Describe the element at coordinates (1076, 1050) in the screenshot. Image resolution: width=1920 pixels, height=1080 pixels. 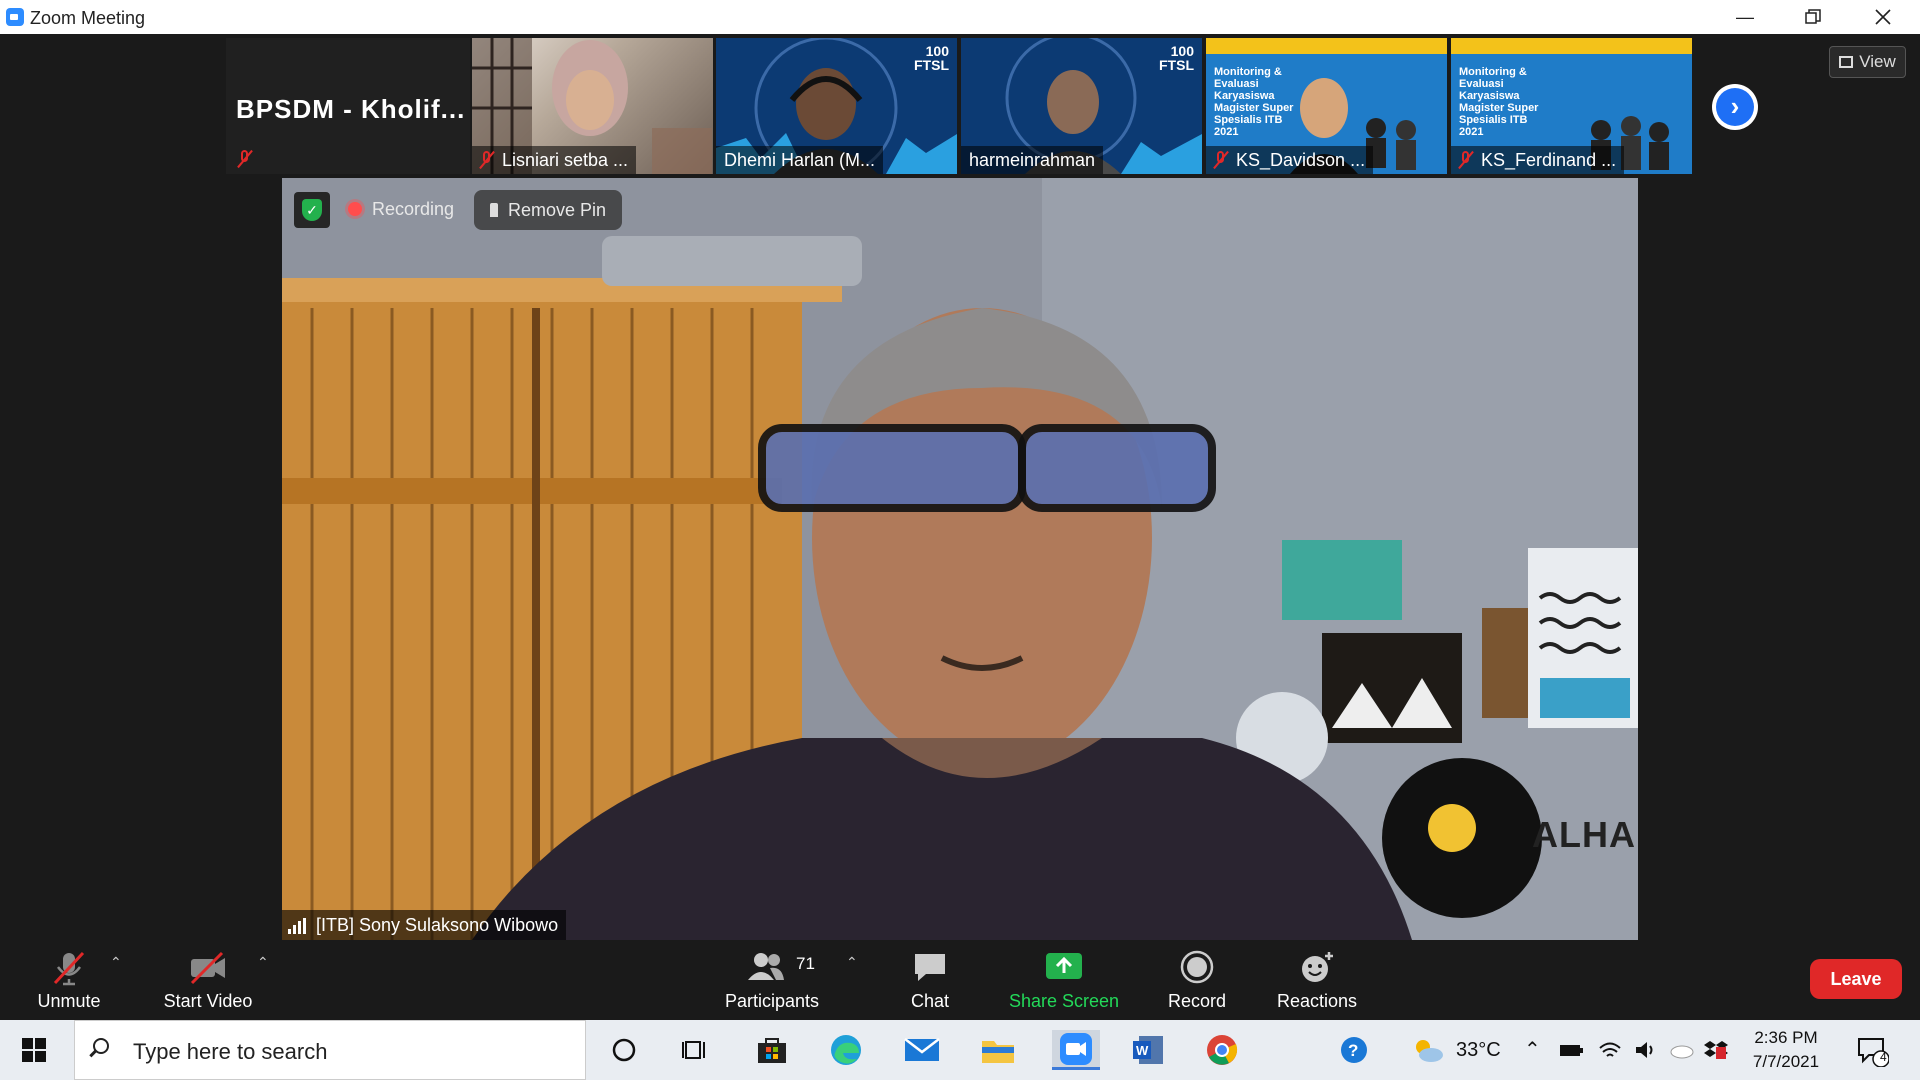
I see `zoom-taskbar-icon` at that location.